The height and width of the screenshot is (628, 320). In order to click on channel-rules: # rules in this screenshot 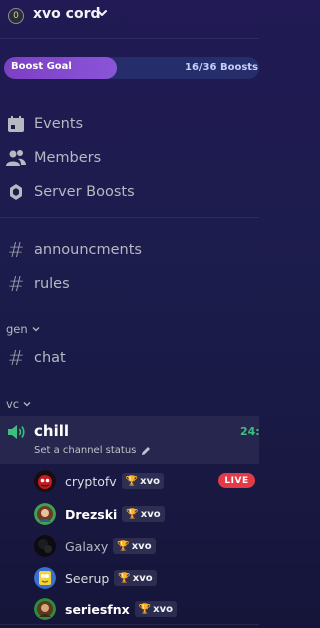, I will do `click(38, 284)`.